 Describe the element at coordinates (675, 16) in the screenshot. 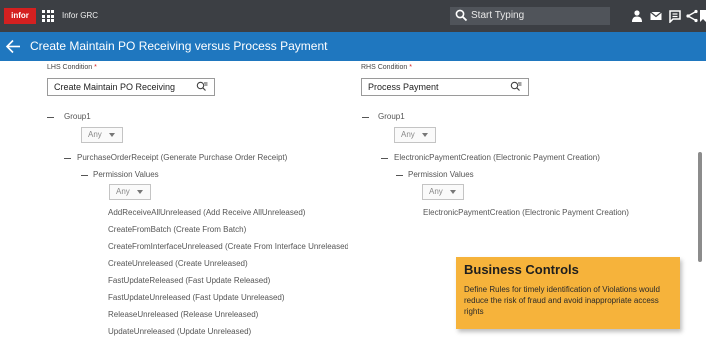

I see `notes-icon` at that location.